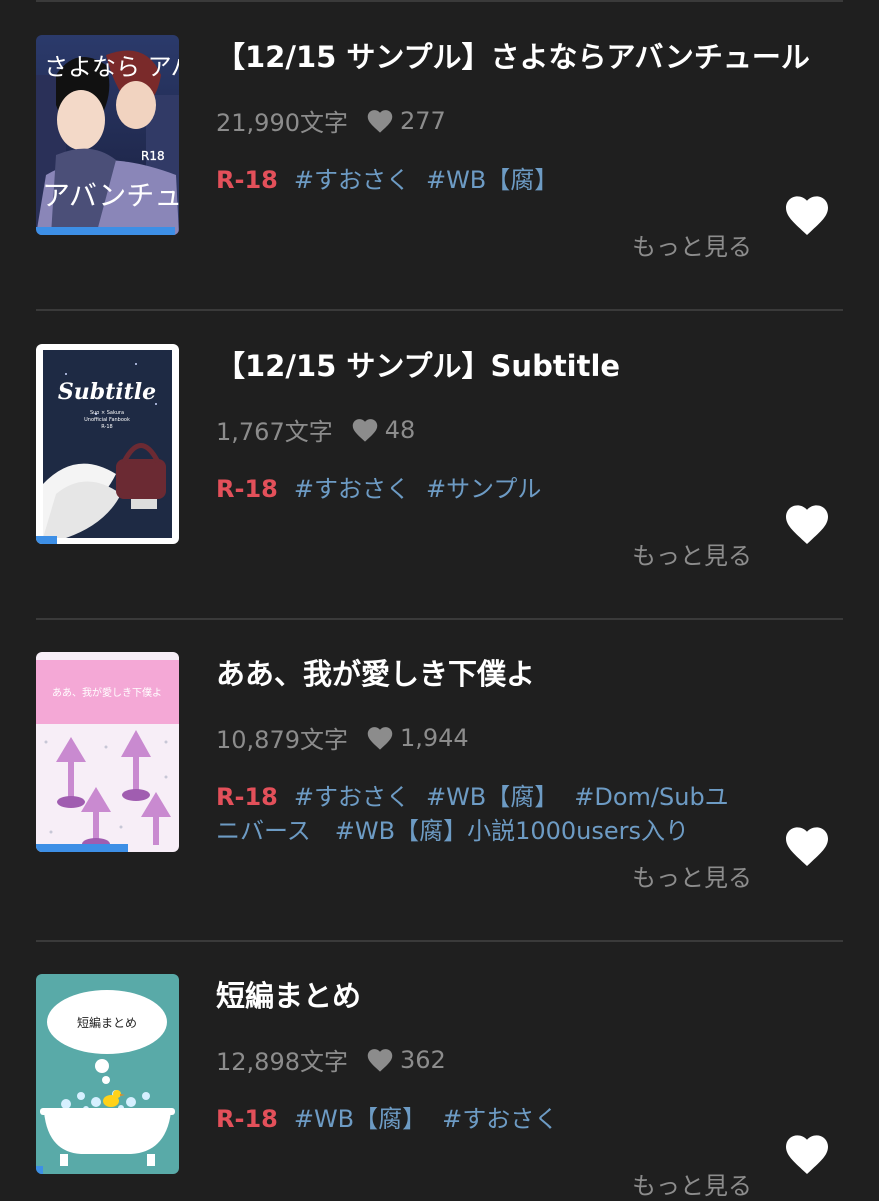  Describe the element at coordinates (422, 120) in the screenshot. I see `like-count: 277` at that location.